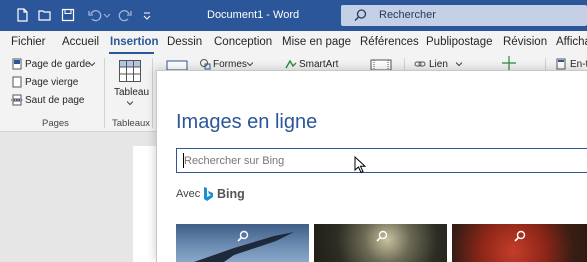  I want to click on blank-page-button: Page vierge, so click(51, 82).